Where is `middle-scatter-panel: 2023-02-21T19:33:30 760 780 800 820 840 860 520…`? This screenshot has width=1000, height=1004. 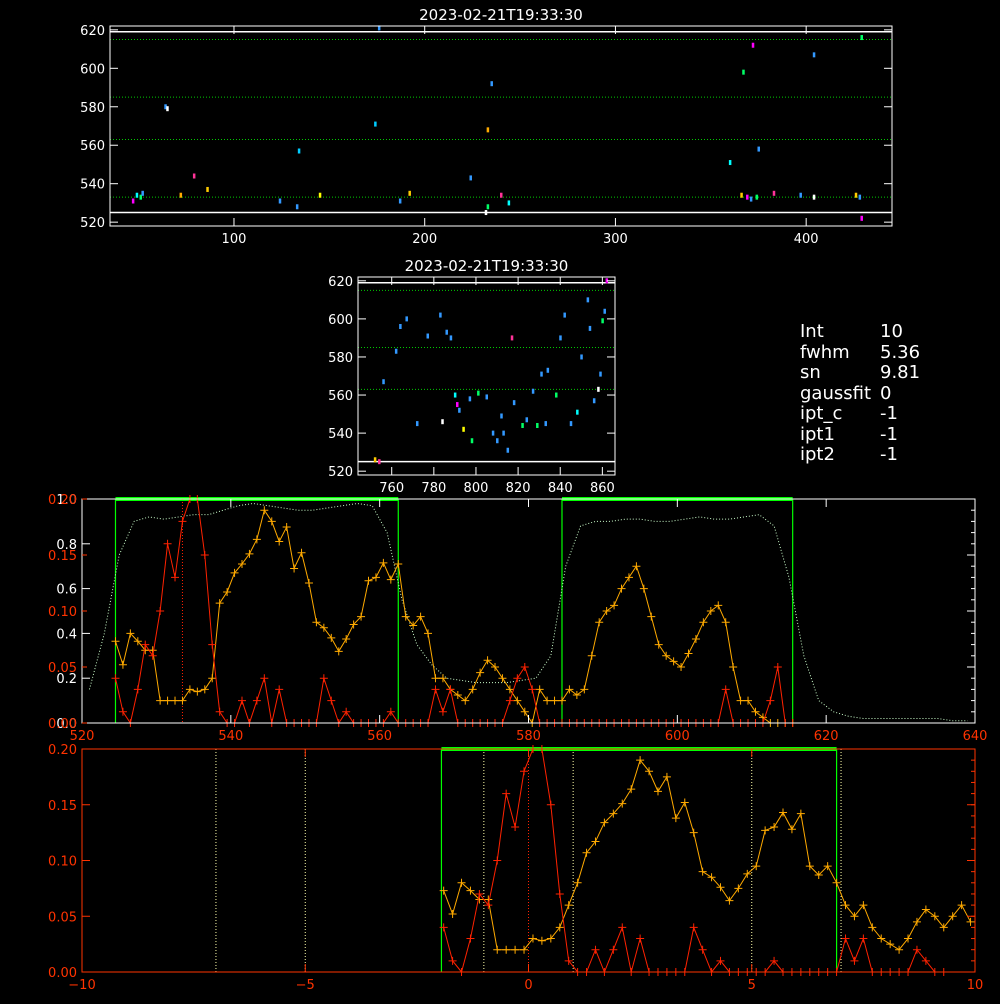 middle-scatter-panel: 2023-02-21T19:33:30 760 780 800 820 840 860 520… is located at coordinates (472, 376).